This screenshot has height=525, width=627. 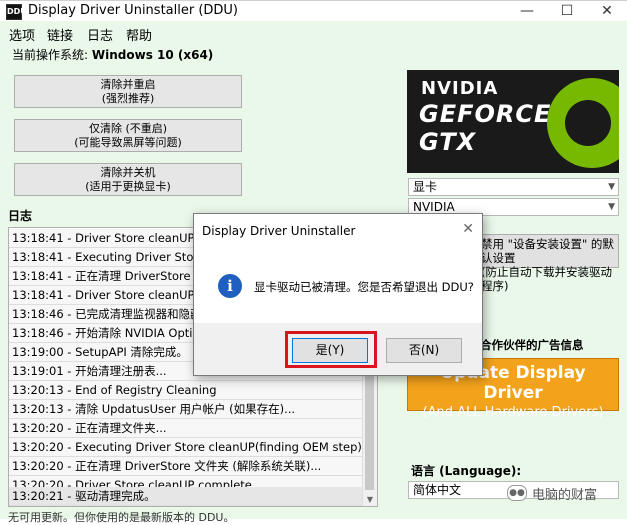 I want to click on clean-shutdown-label: 清除并关机, so click(x=128, y=172).